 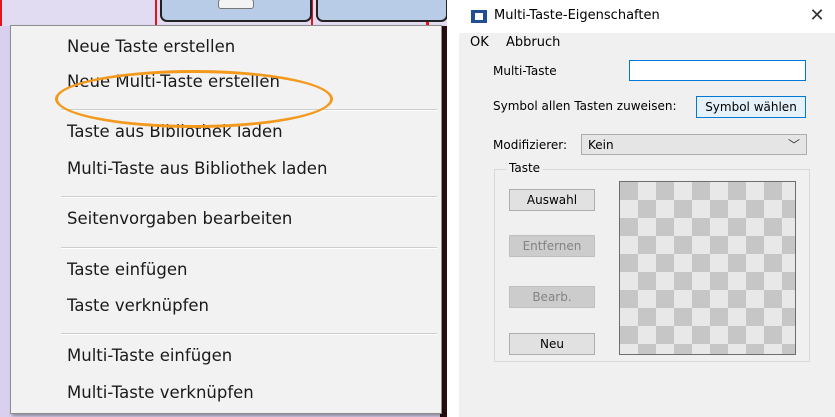 What do you see at coordinates (552, 200) in the screenshot?
I see `select-button: Auswahl` at bounding box center [552, 200].